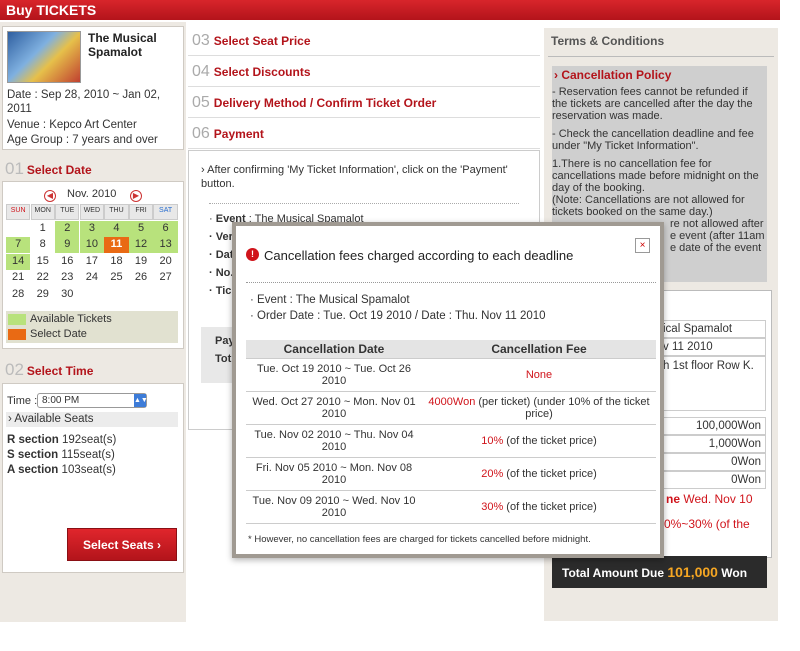  I want to click on selected-swatch, so click(17, 334).